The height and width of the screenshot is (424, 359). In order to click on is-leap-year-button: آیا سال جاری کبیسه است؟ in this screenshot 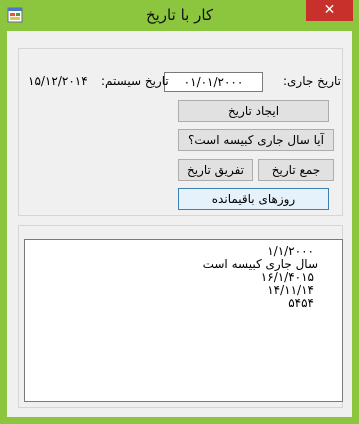, I will do `click(256, 140)`.